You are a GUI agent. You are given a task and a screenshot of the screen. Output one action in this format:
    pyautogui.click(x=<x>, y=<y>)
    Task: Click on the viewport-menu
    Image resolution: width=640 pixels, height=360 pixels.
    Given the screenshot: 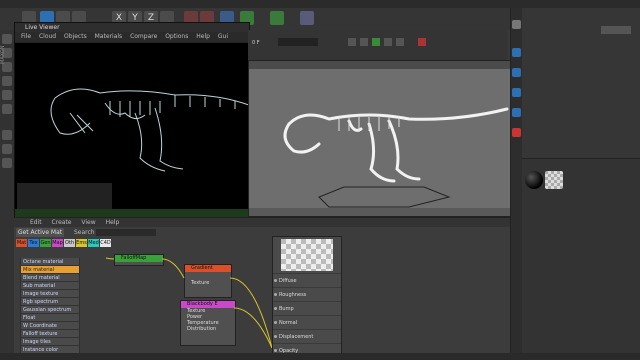 What is the action you would take?
    pyautogui.click(x=380, y=65)
    